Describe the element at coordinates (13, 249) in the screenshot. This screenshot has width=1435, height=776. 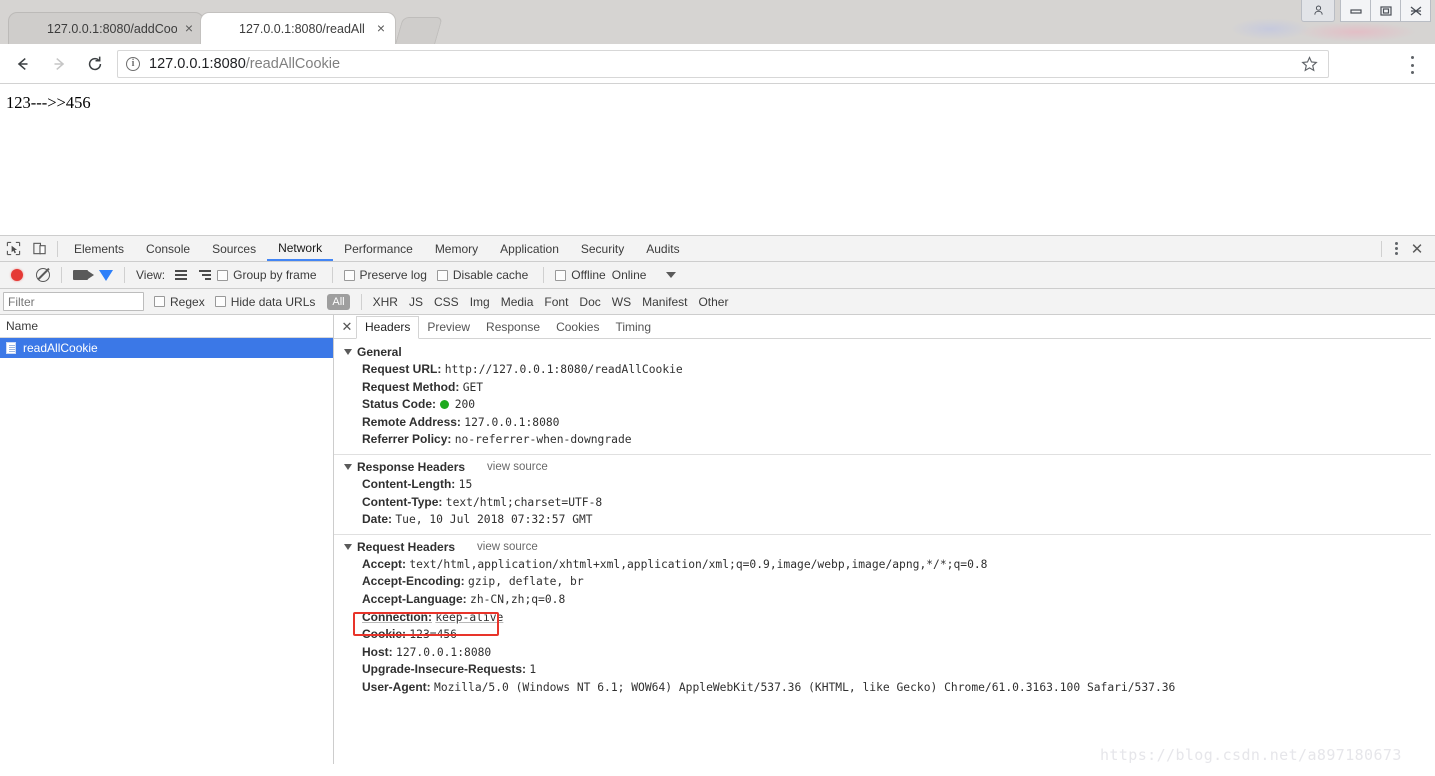
I see `inspect-element-icon` at that location.